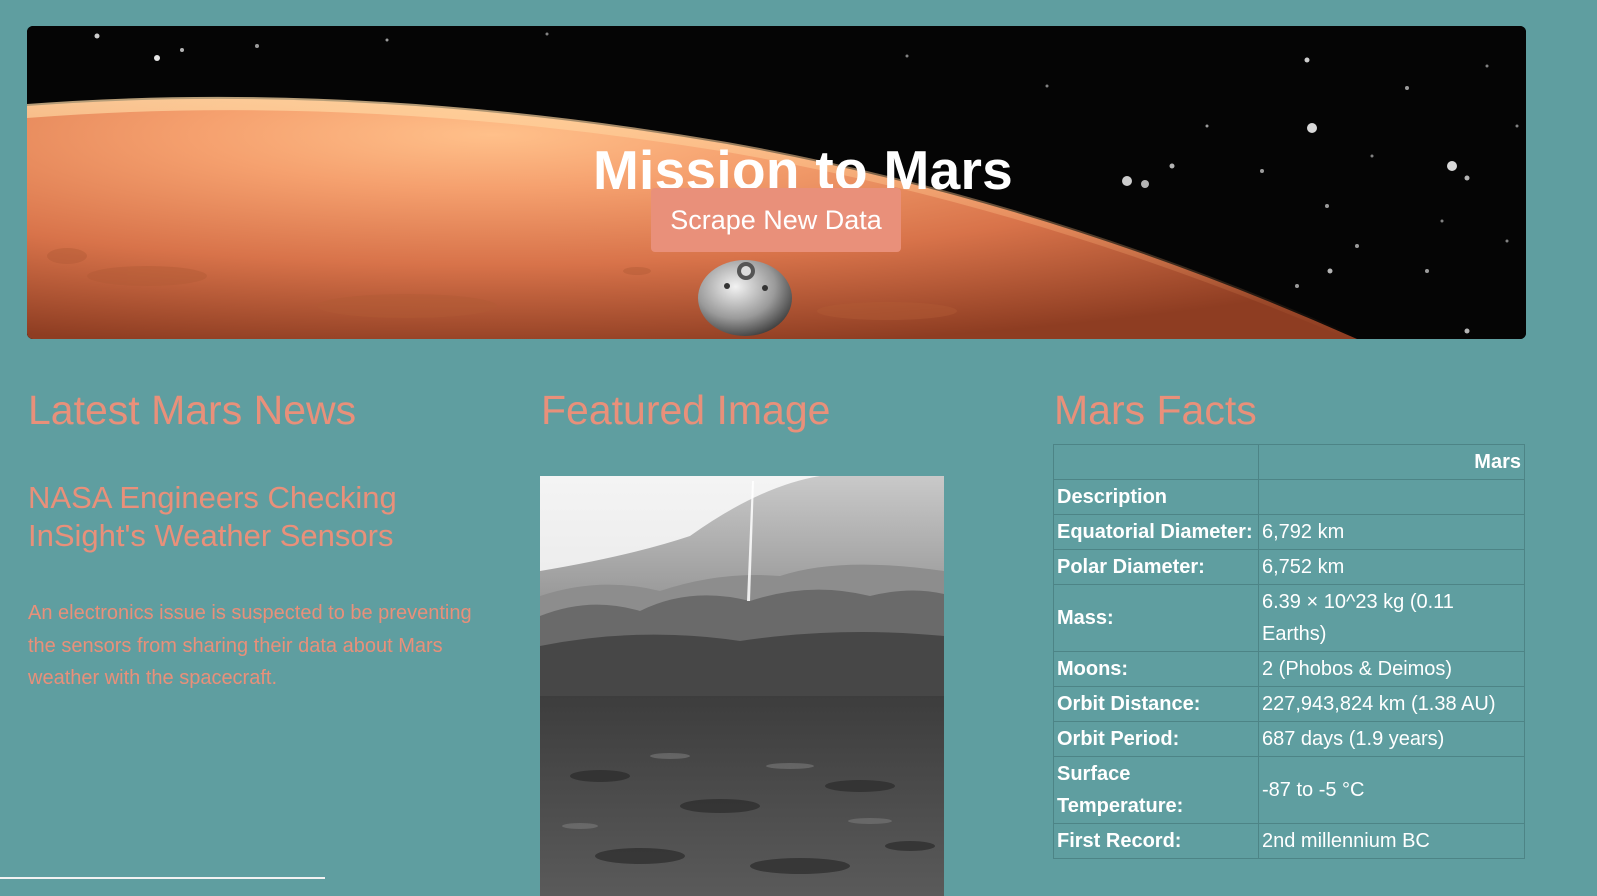 This screenshot has height=896, width=1597. Describe the element at coordinates (1156, 567) in the screenshot. I see `fact-label: Polar Diameter:` at that location.